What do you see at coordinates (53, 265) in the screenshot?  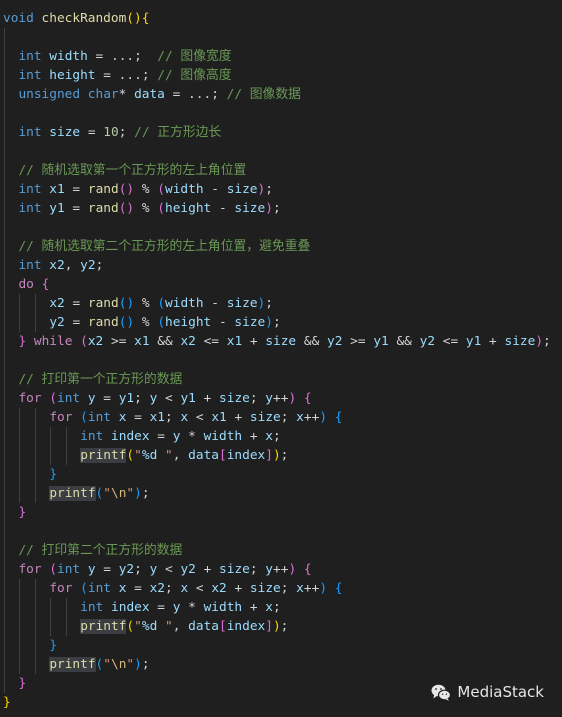 I see `code-line: int x2, y2;` at bounding box center [53, 265].